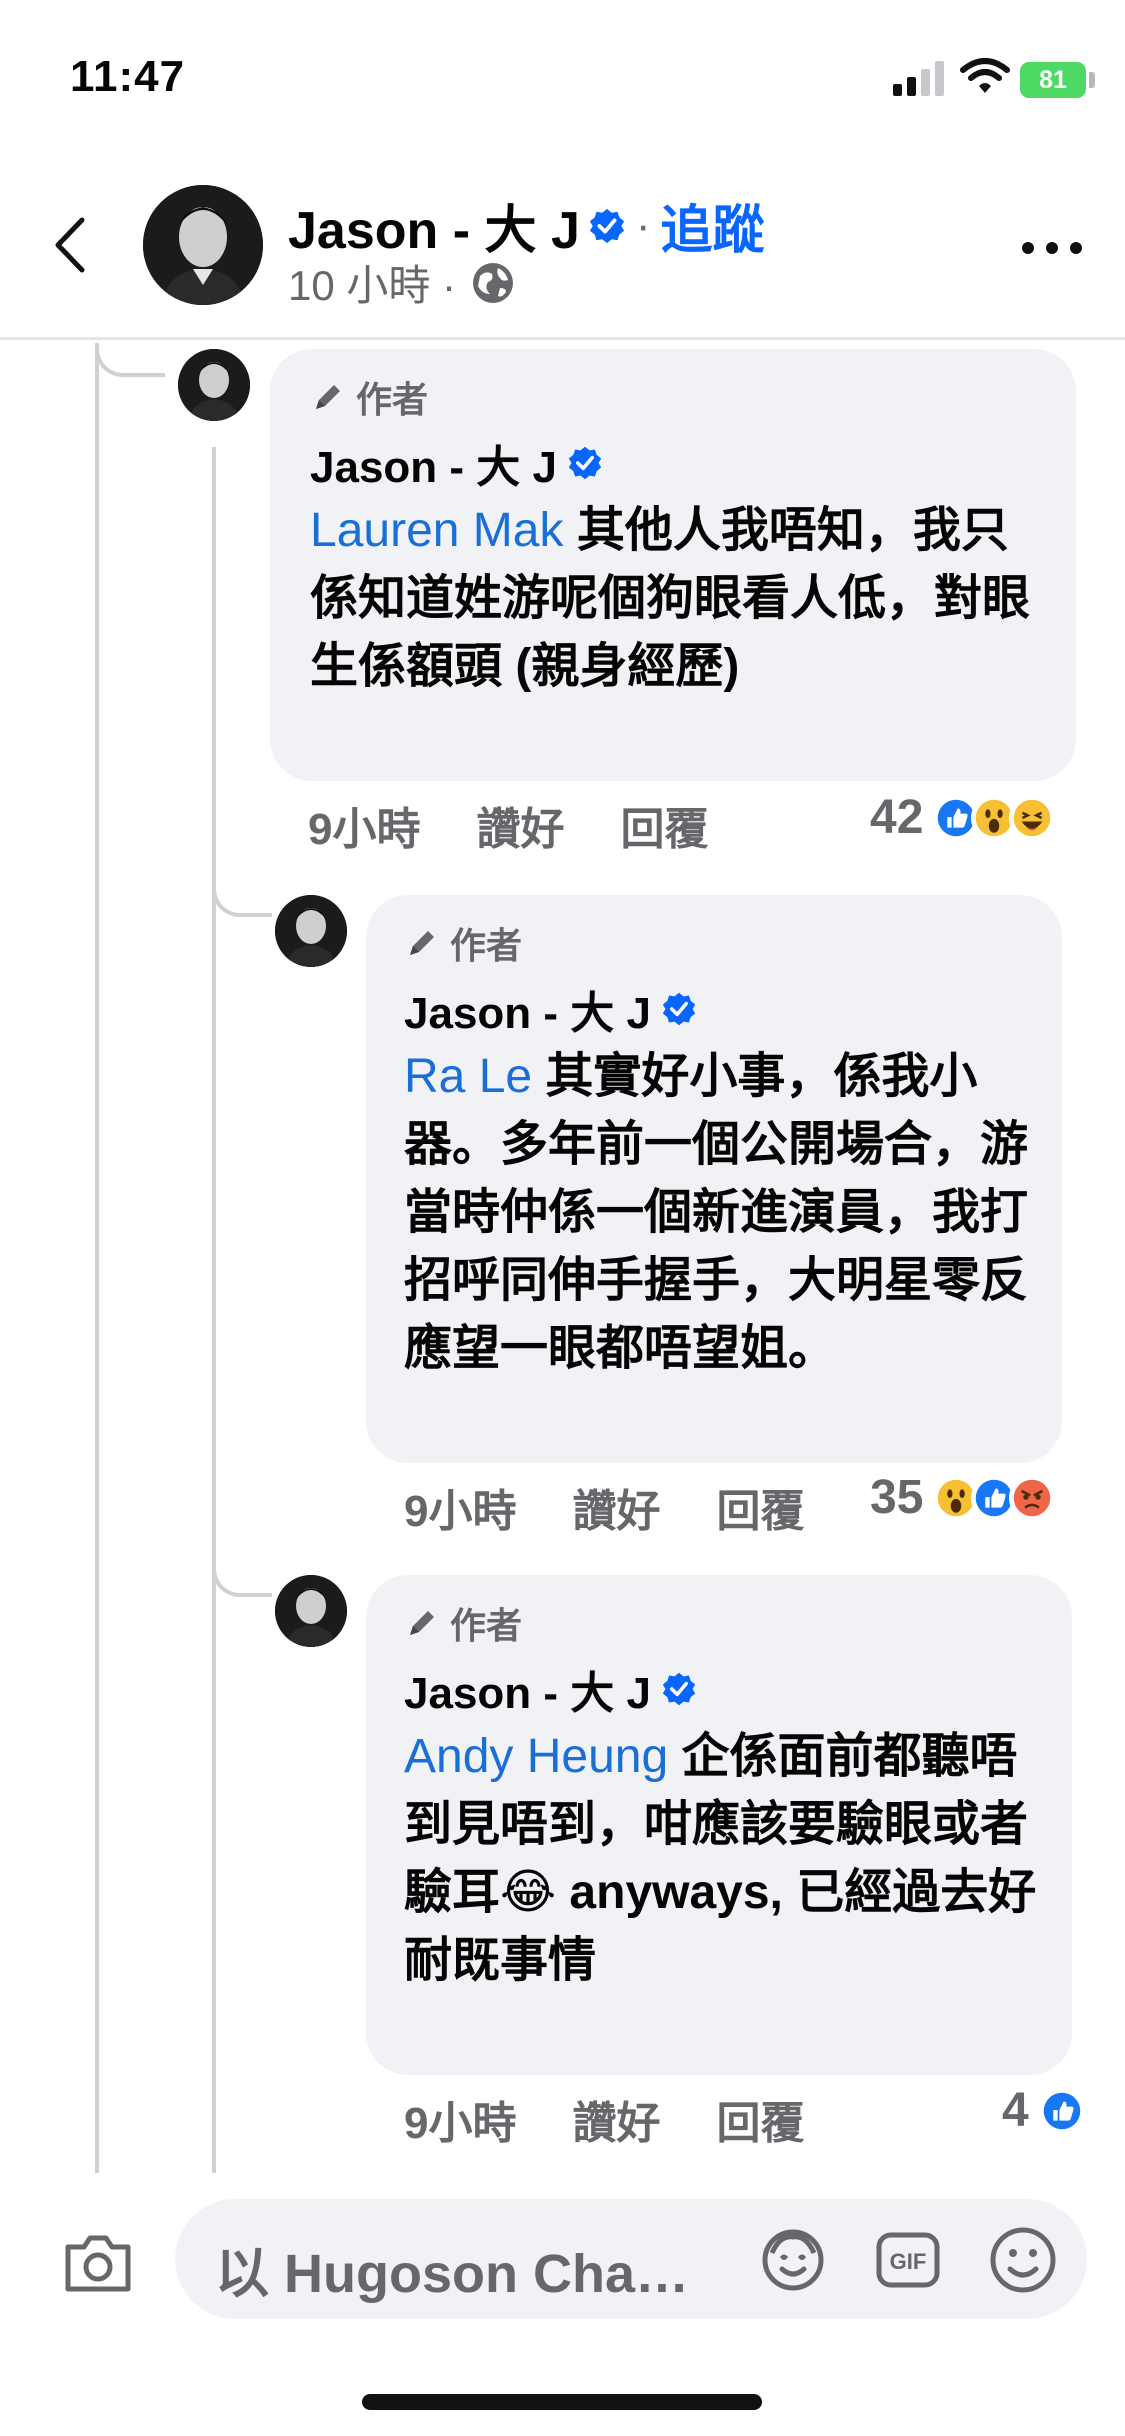 This screenshot has width=1125, height=2436. I want to click on emoji-icon, so click(1023, 2260).